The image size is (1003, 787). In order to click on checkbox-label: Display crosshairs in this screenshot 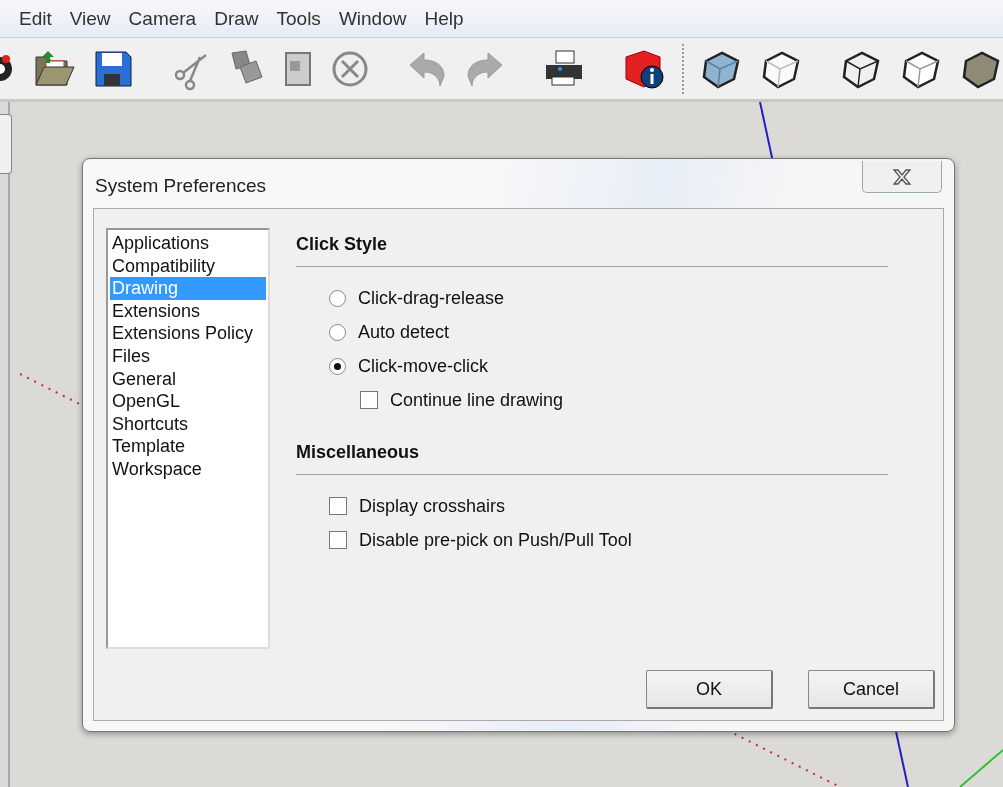, I will do `click(432, 506)`.